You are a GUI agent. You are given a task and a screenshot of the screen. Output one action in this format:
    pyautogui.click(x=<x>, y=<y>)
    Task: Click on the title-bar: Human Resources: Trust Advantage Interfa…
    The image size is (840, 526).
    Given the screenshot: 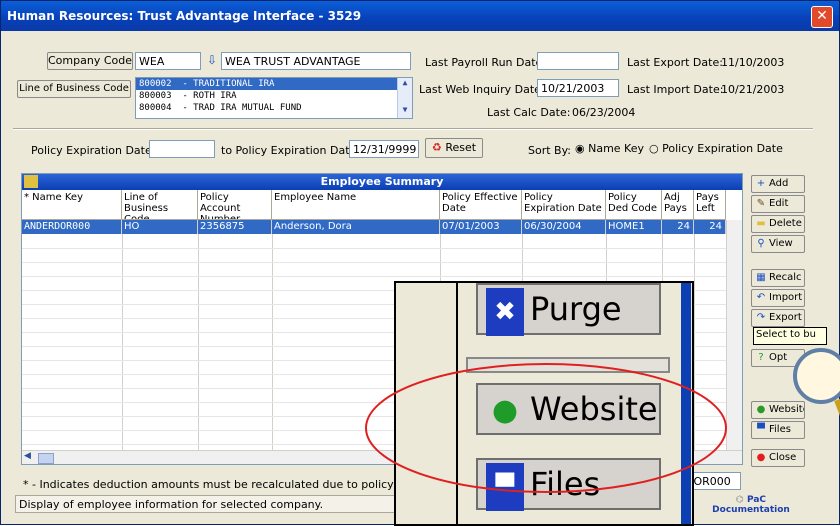 What is the action you would take?
    pyautogui.click(x=420, y=16)
    